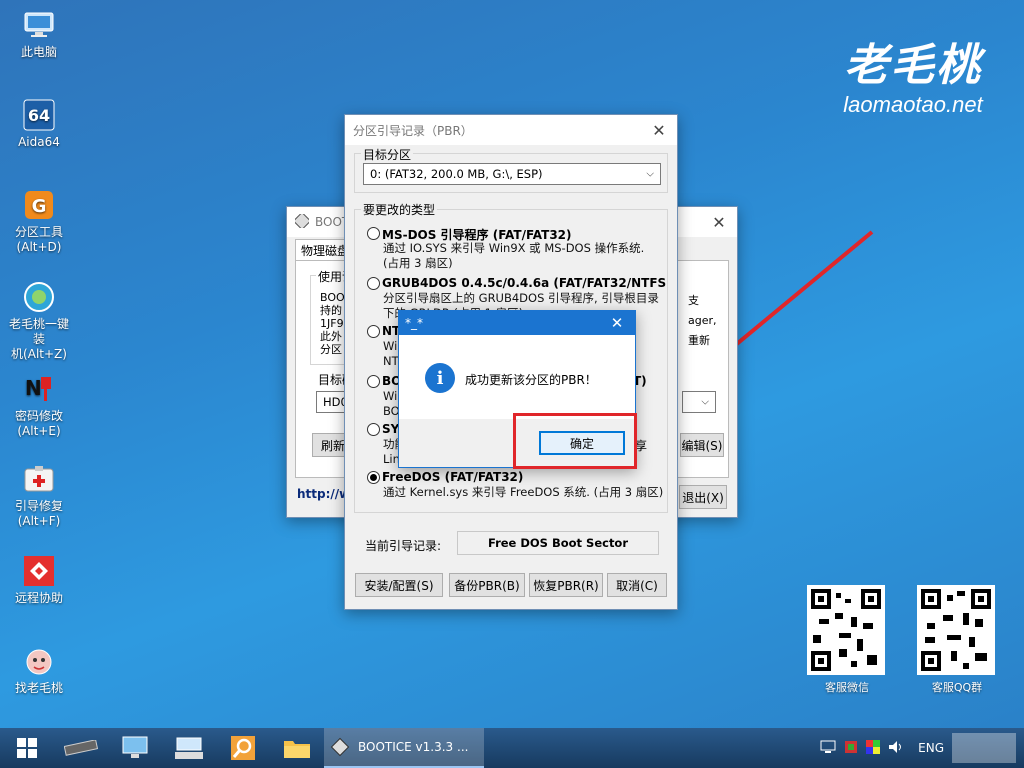  I want to click on exit-button: 退出(X), so click(703, 497).